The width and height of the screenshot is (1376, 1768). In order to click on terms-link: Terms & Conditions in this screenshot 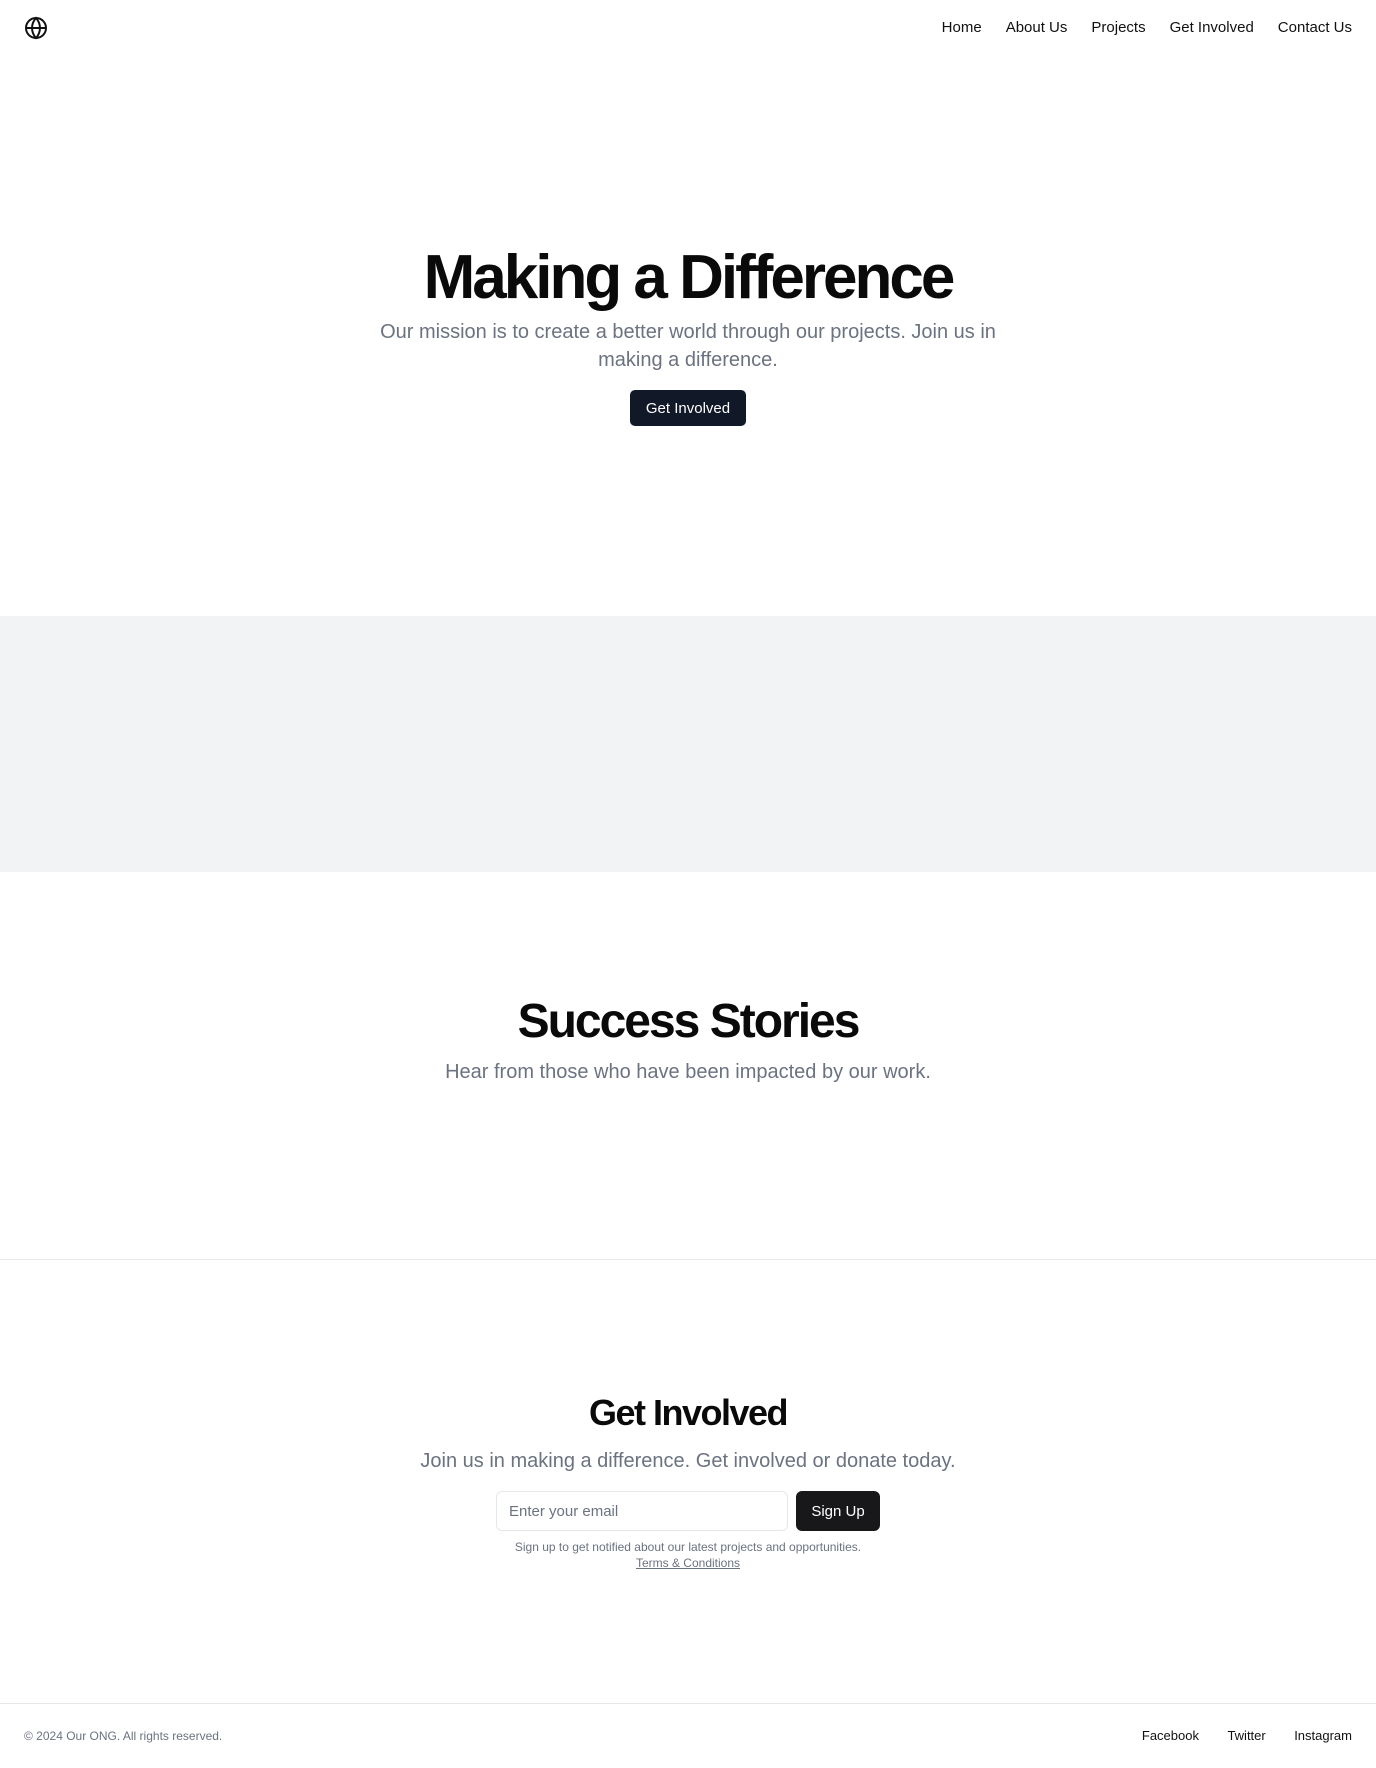, I will do `click(688, 1563)`.